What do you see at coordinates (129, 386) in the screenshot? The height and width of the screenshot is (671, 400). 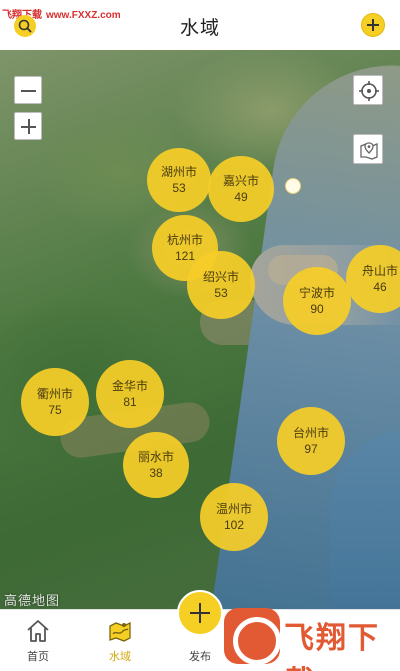 I see `cluster-city: 金华市` at bounding box center [129, 386].